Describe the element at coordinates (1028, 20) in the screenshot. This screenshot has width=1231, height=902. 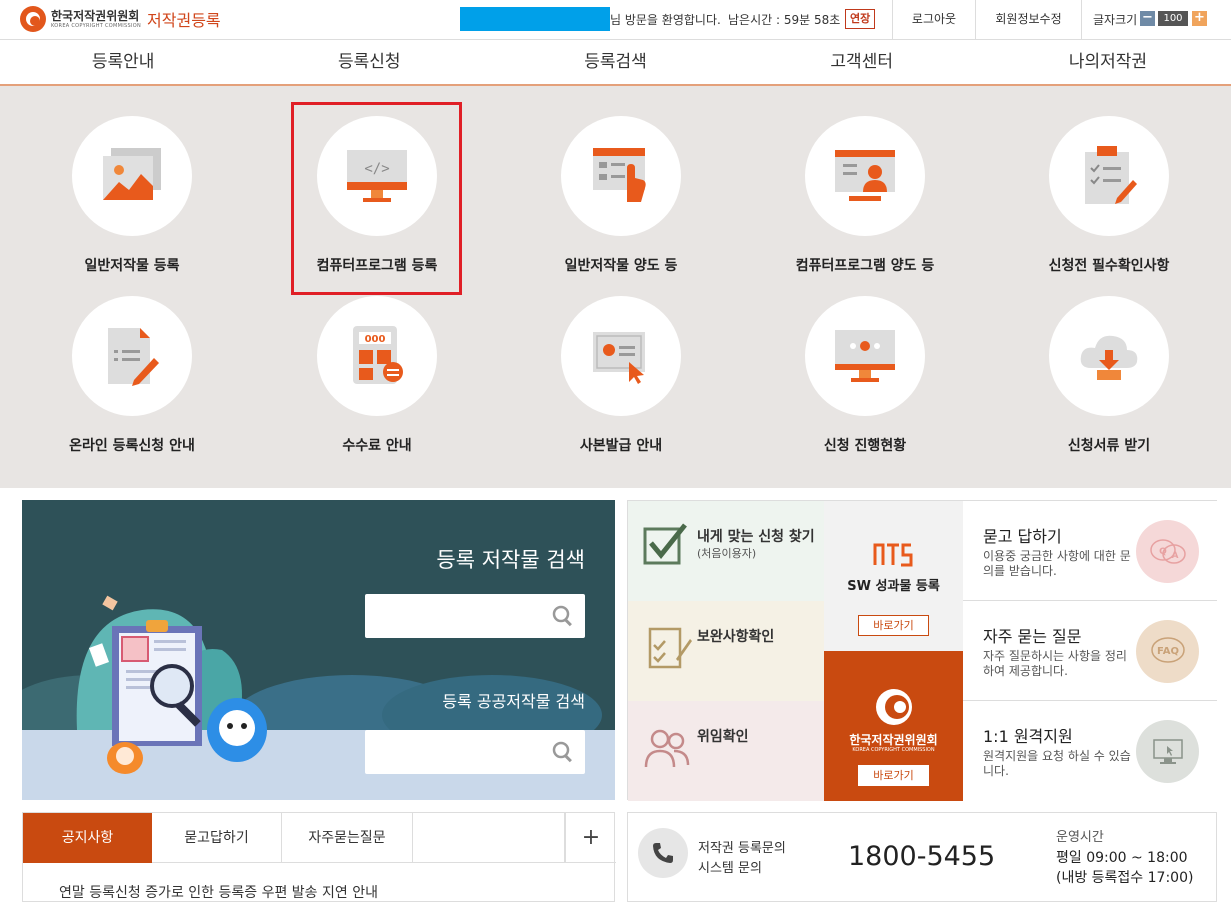
I see `edit-member-info-link: 회원정보수정` at that location.